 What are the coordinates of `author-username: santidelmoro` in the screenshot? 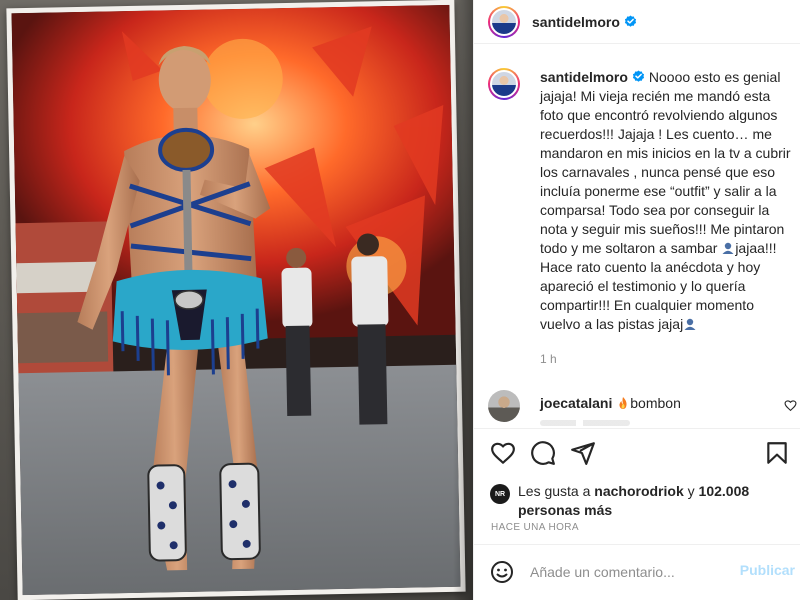 It's located at (576, 22).